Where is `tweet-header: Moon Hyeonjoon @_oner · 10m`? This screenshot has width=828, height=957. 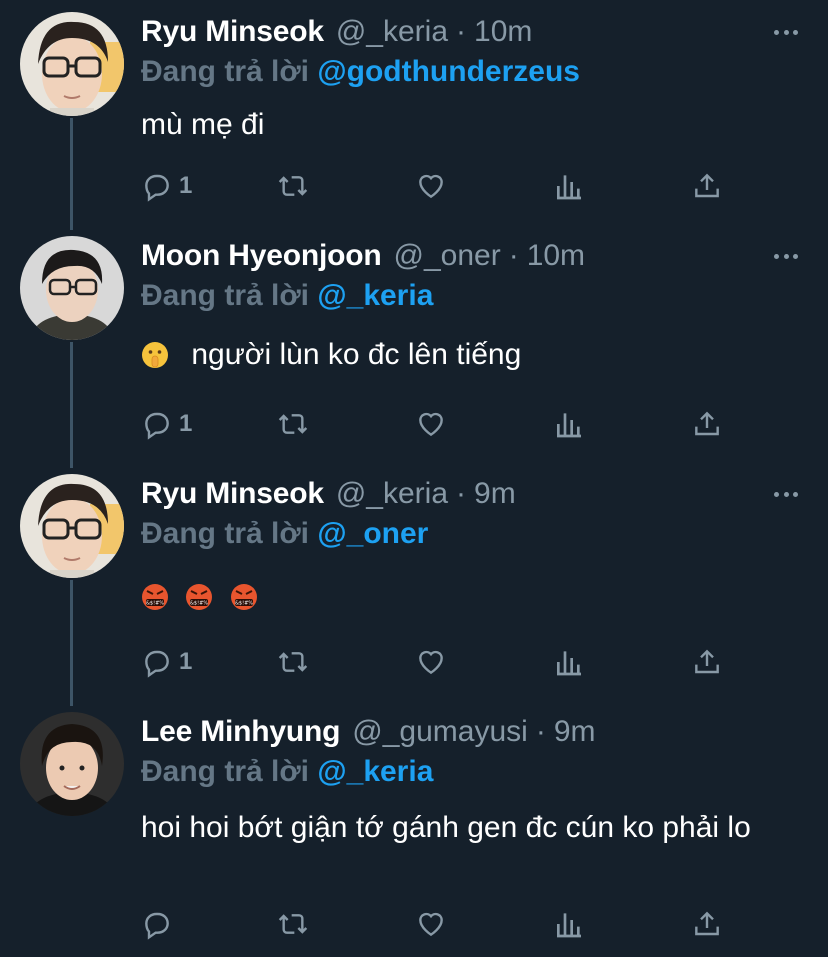 tweet-header: Moon Hyeonjoon @_oner · 10m is located at coordinates (363, 256).